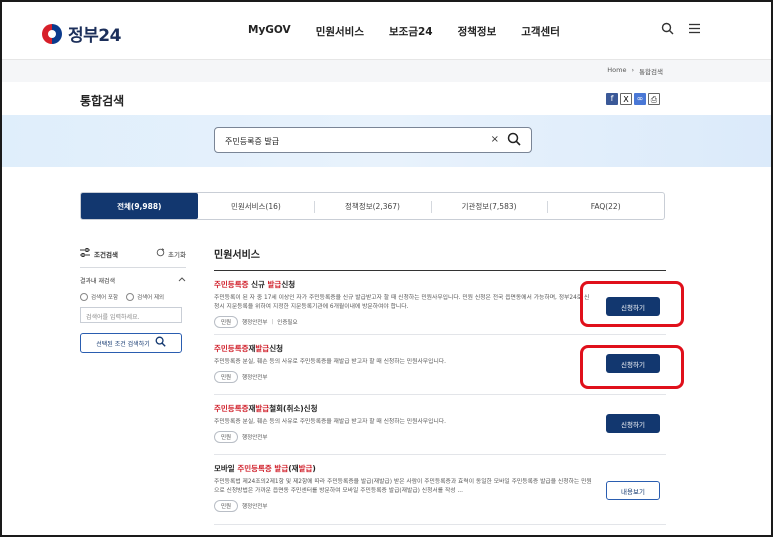 Image resolution: width=773 pixels, height=537 pixels. What do you see at coordinates (651, 72) in the screenshot?
I see `breadcrumb-current: 통합검색` at bounding box center [651, 72].